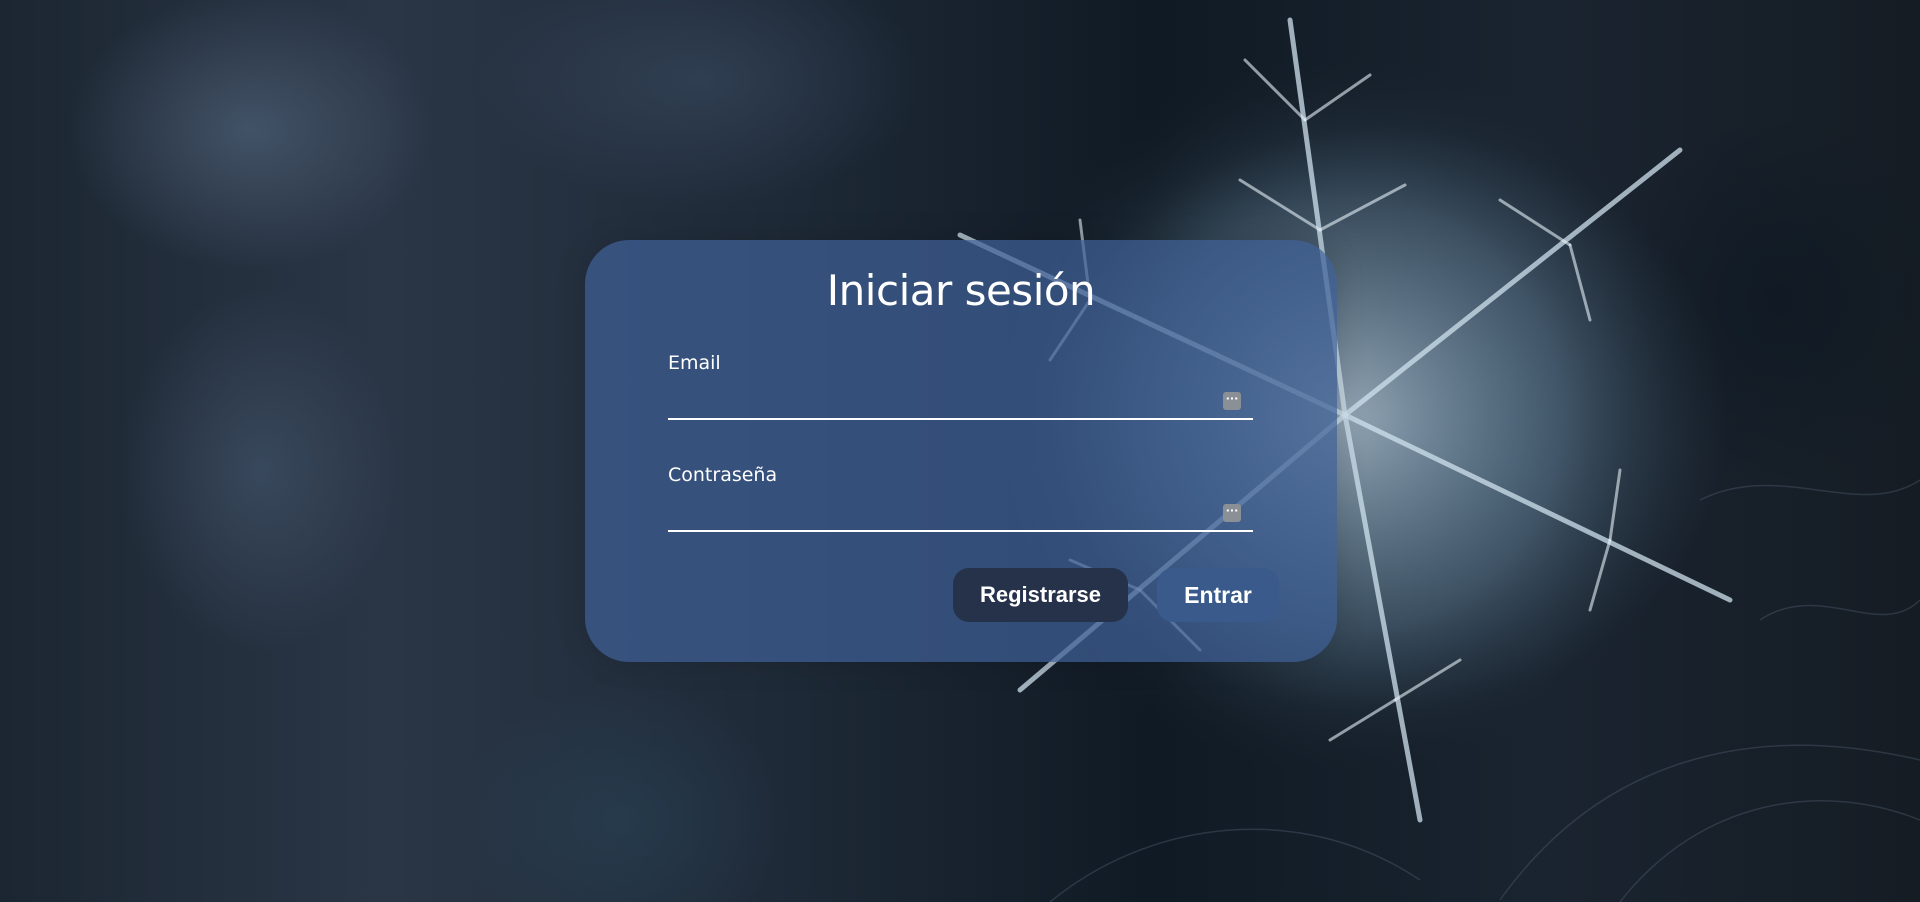 Image resolution: width=1920 pixels, height=902 pixels. What do you see at coordinates (961, 290) in the screenshot?
I see `page-title: Iniciar sesión` at bounding box center [961, 290].